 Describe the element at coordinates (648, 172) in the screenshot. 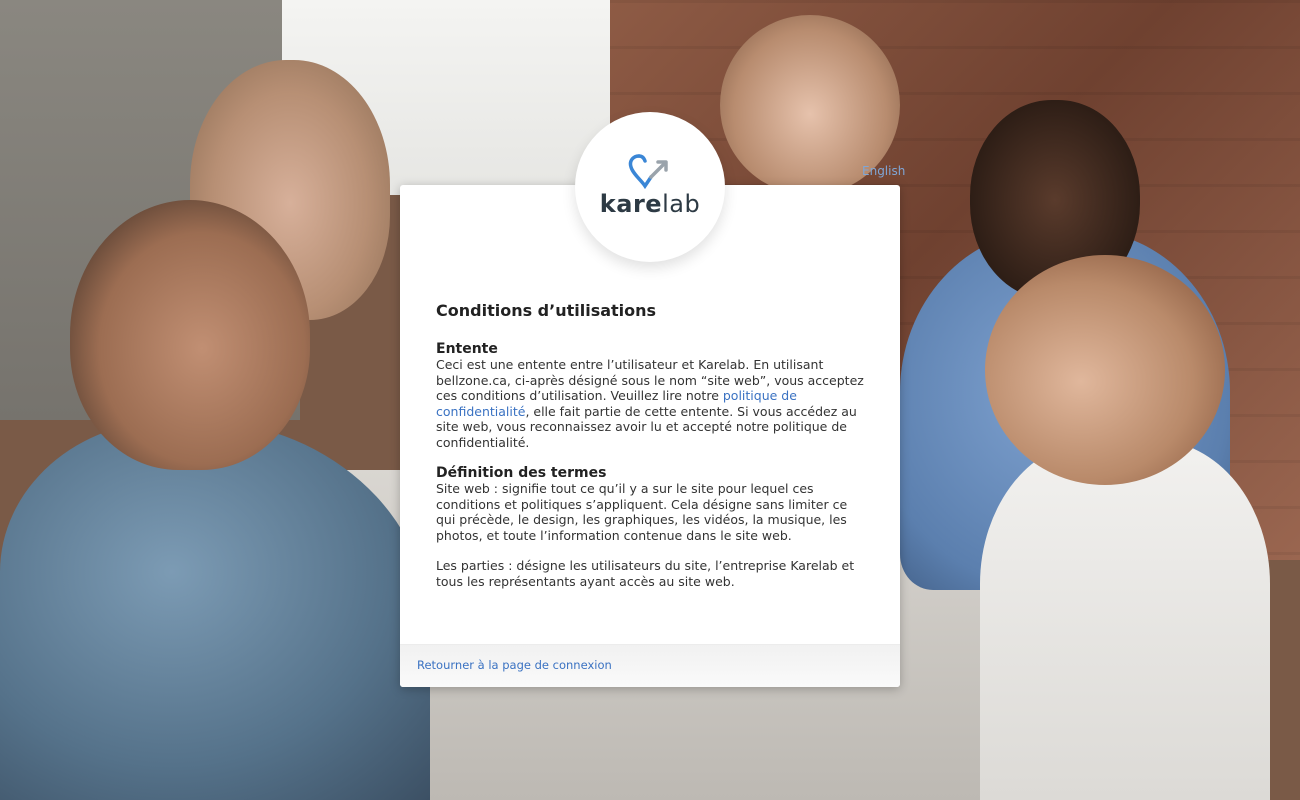

I see `heart-logo-icon` at that location.